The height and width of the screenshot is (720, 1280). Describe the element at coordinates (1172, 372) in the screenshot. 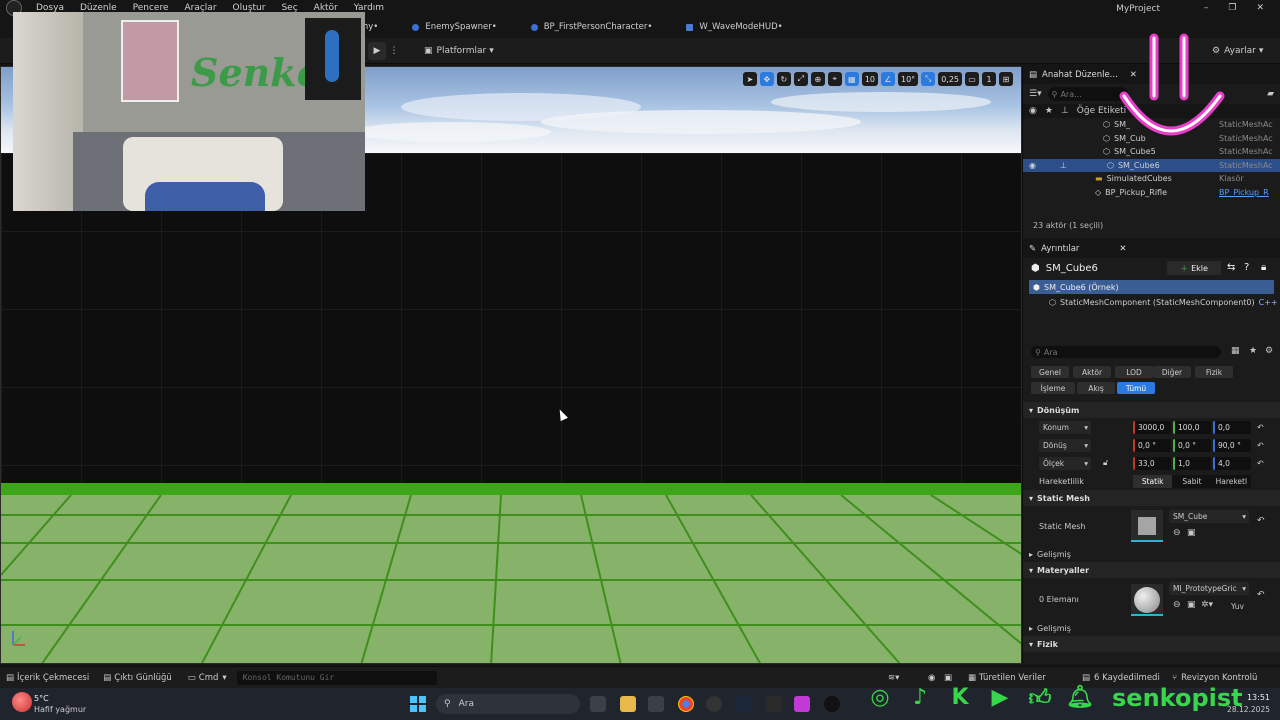

I see `filter-other: Diğer` at that location.